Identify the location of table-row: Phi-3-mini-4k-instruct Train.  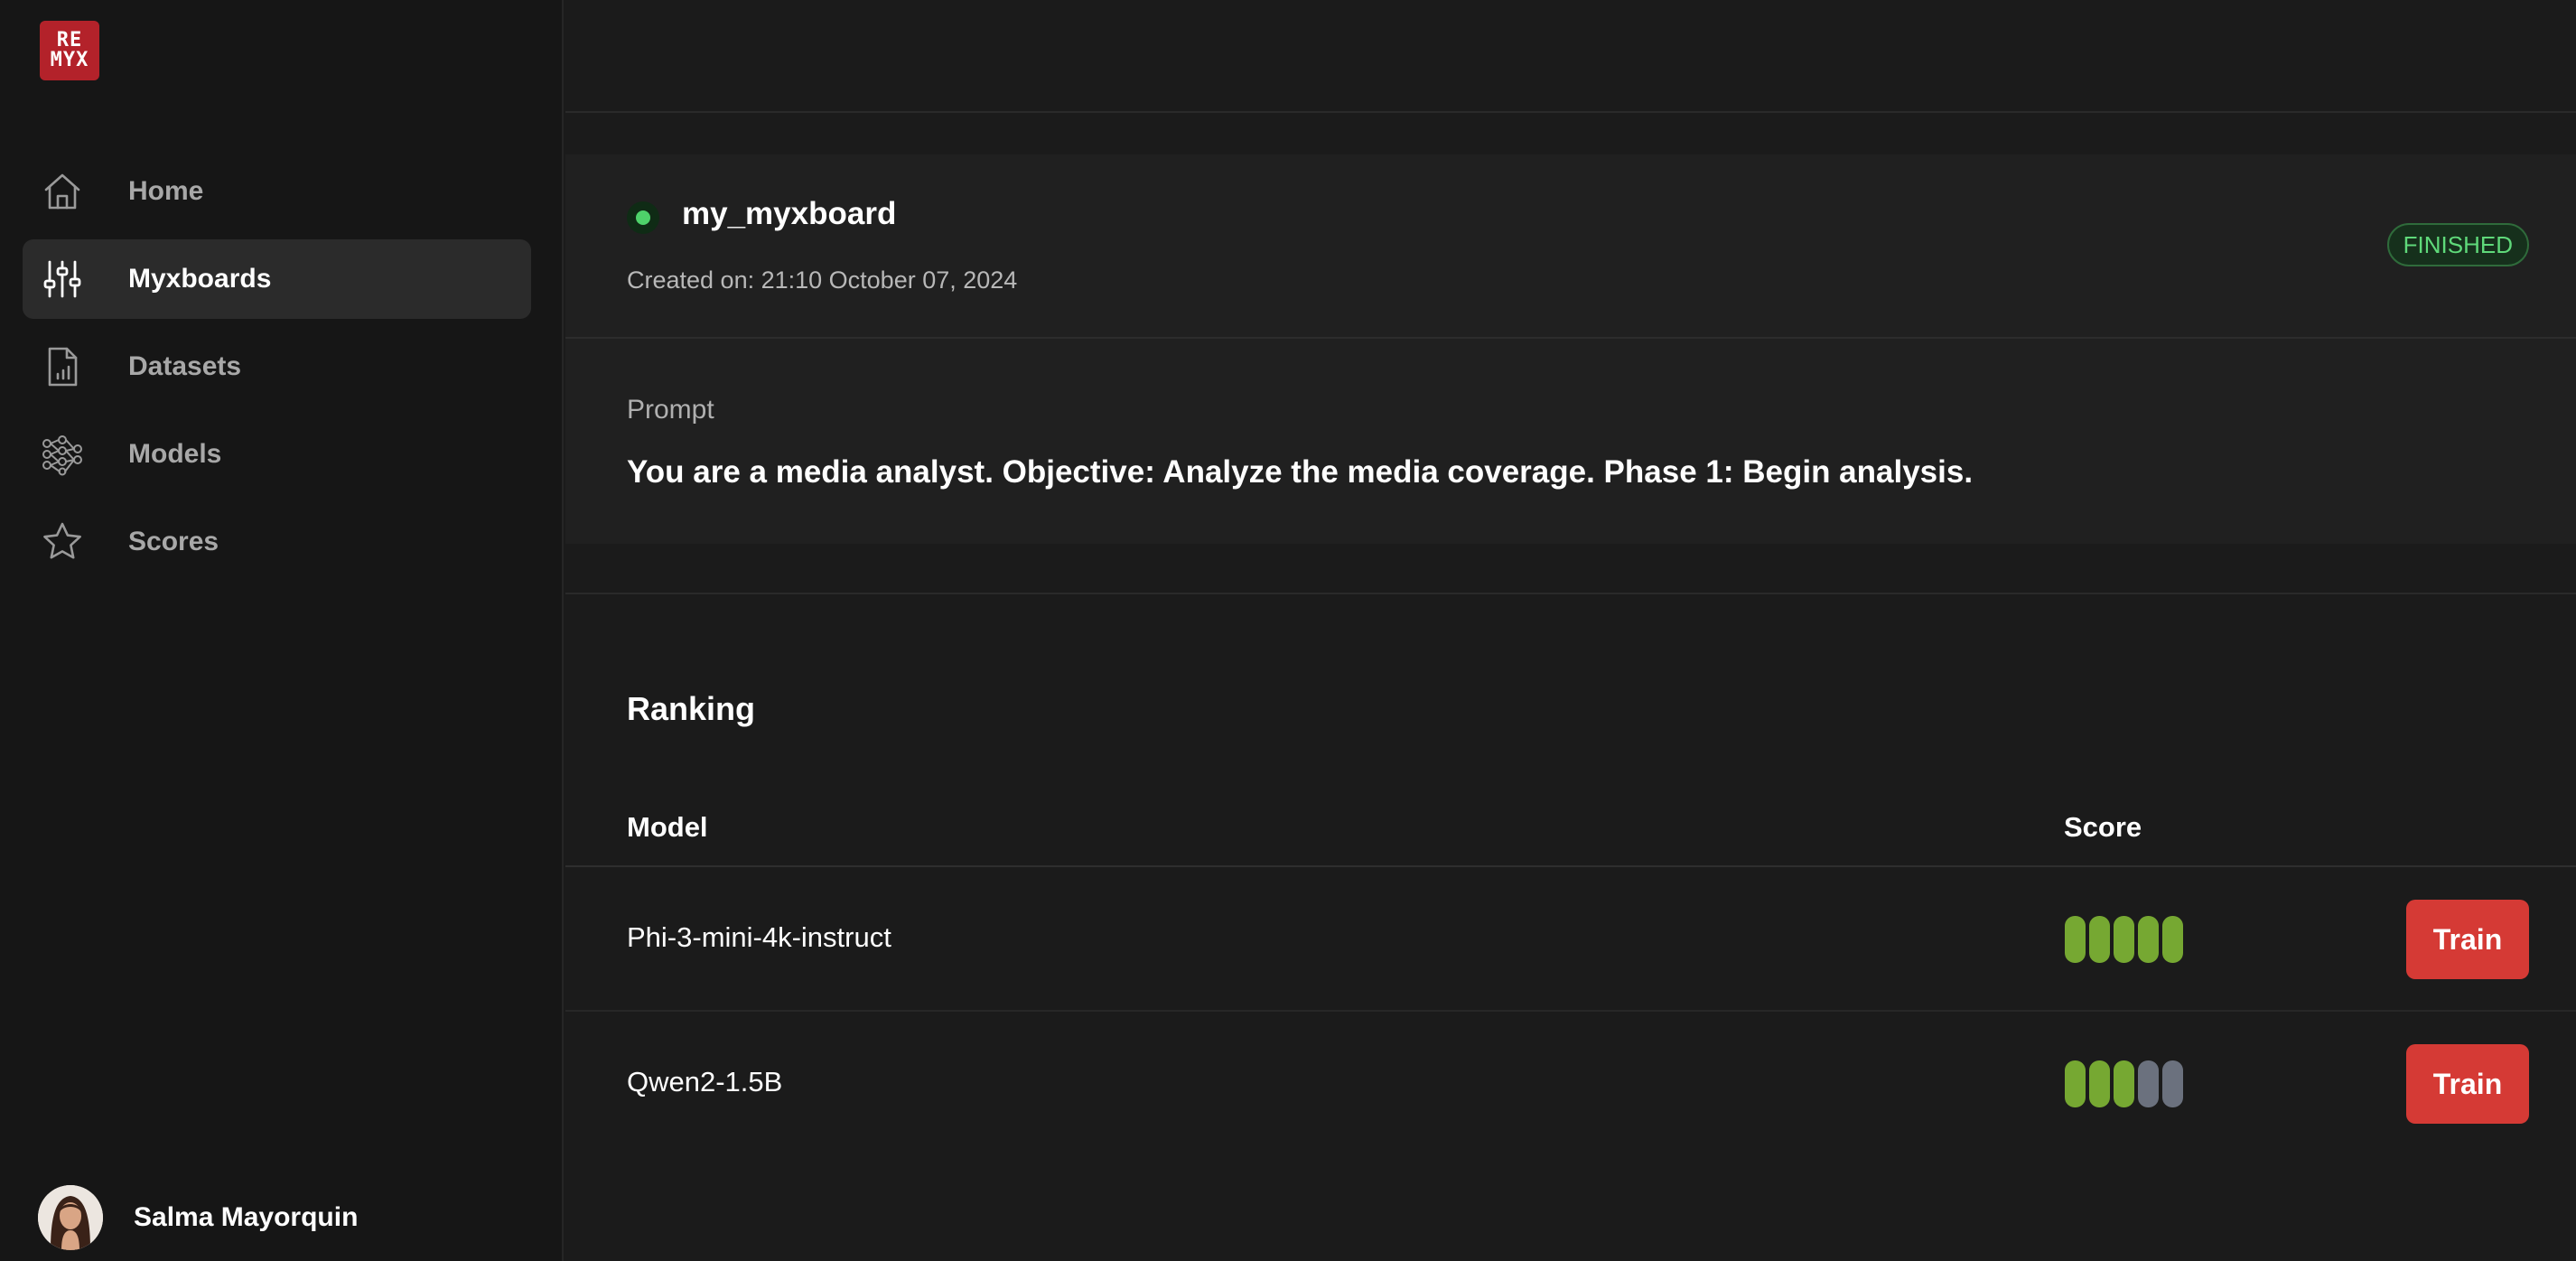
(1571, 939).